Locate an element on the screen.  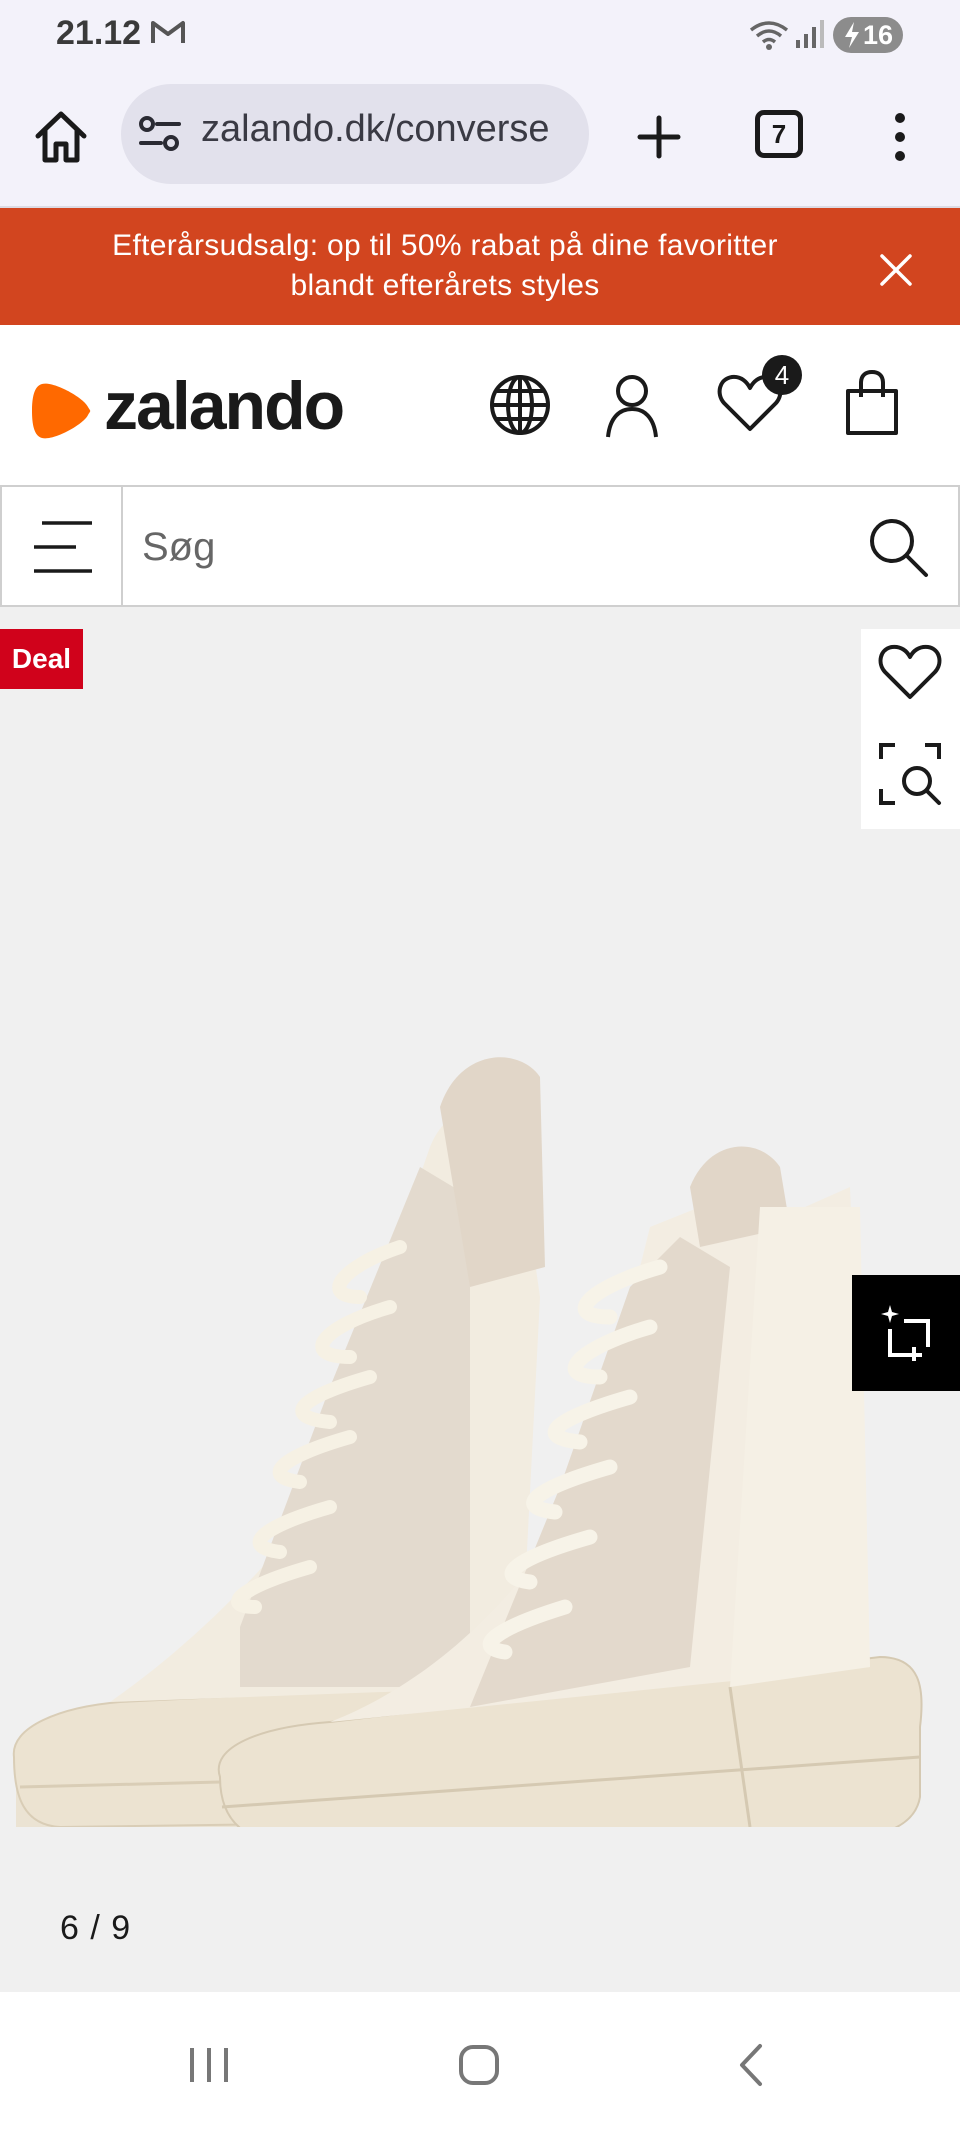
status-bar: 21.12 16 is located at coordinates (480, 35).